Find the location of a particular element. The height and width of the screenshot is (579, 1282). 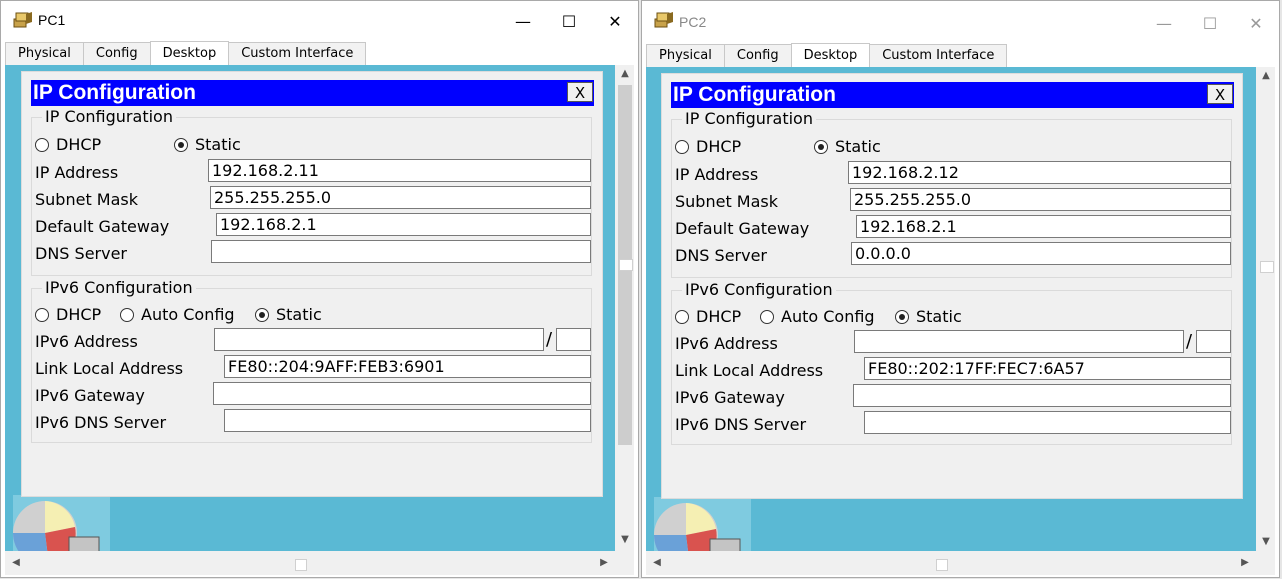

window-title: PC1 is located at coordinates (52, 20).